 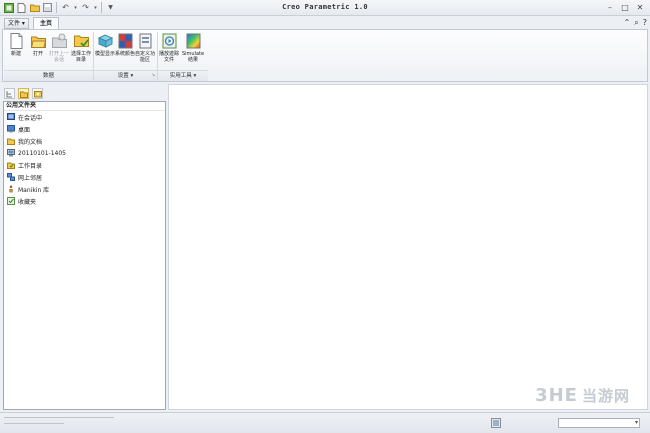 I want to click on window-title: Creo Parametric 1.0, so click(x=325, y=7).